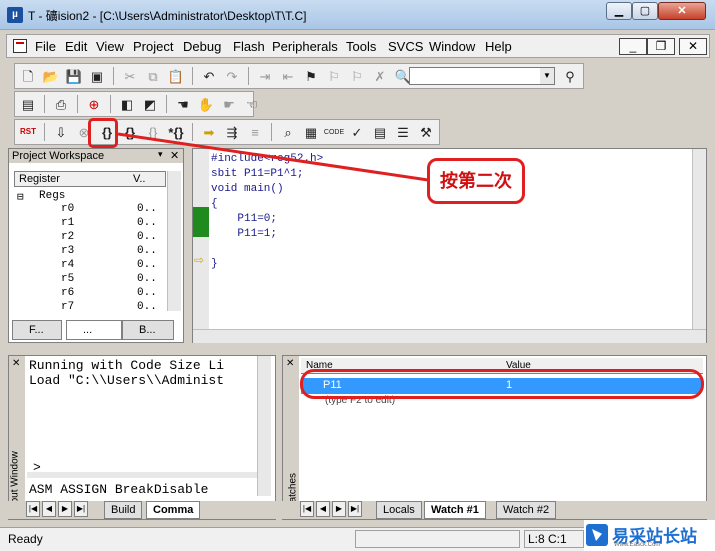 The image size is (715, 551). I want to click on print-icon: ⎙, so click(61, 104).